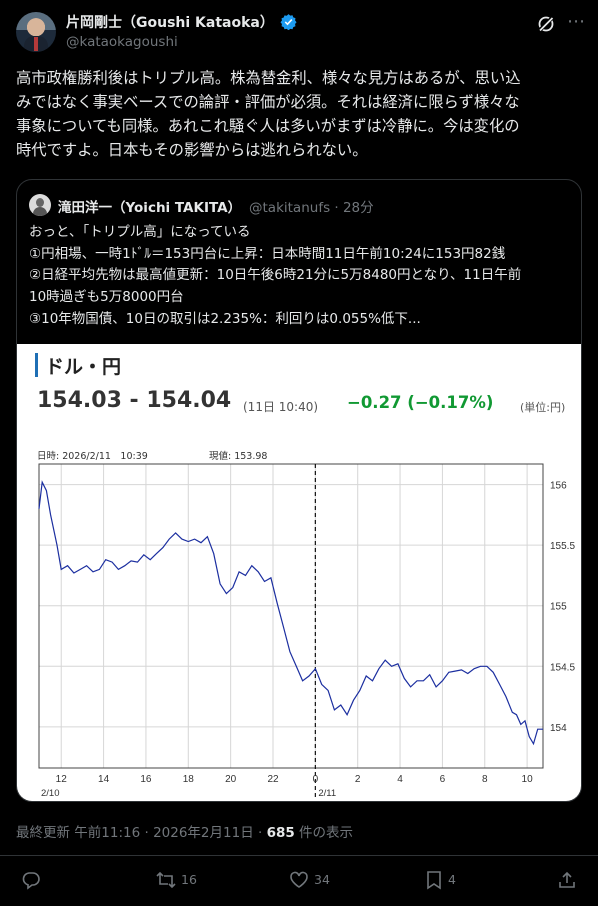 Image resolution: width=598 pixels, height=906 pixels. I want to click on x-tick-label: 22, so click(273, 779).